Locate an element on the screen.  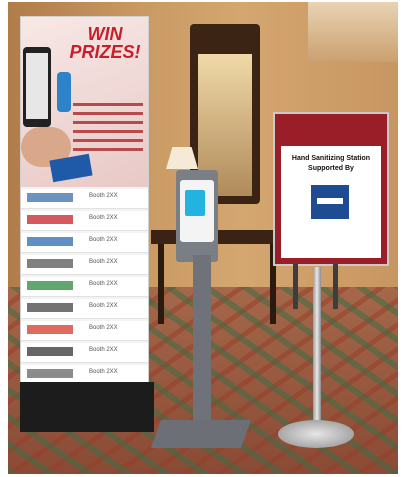
table-leg is located at coordinates (161, 284).